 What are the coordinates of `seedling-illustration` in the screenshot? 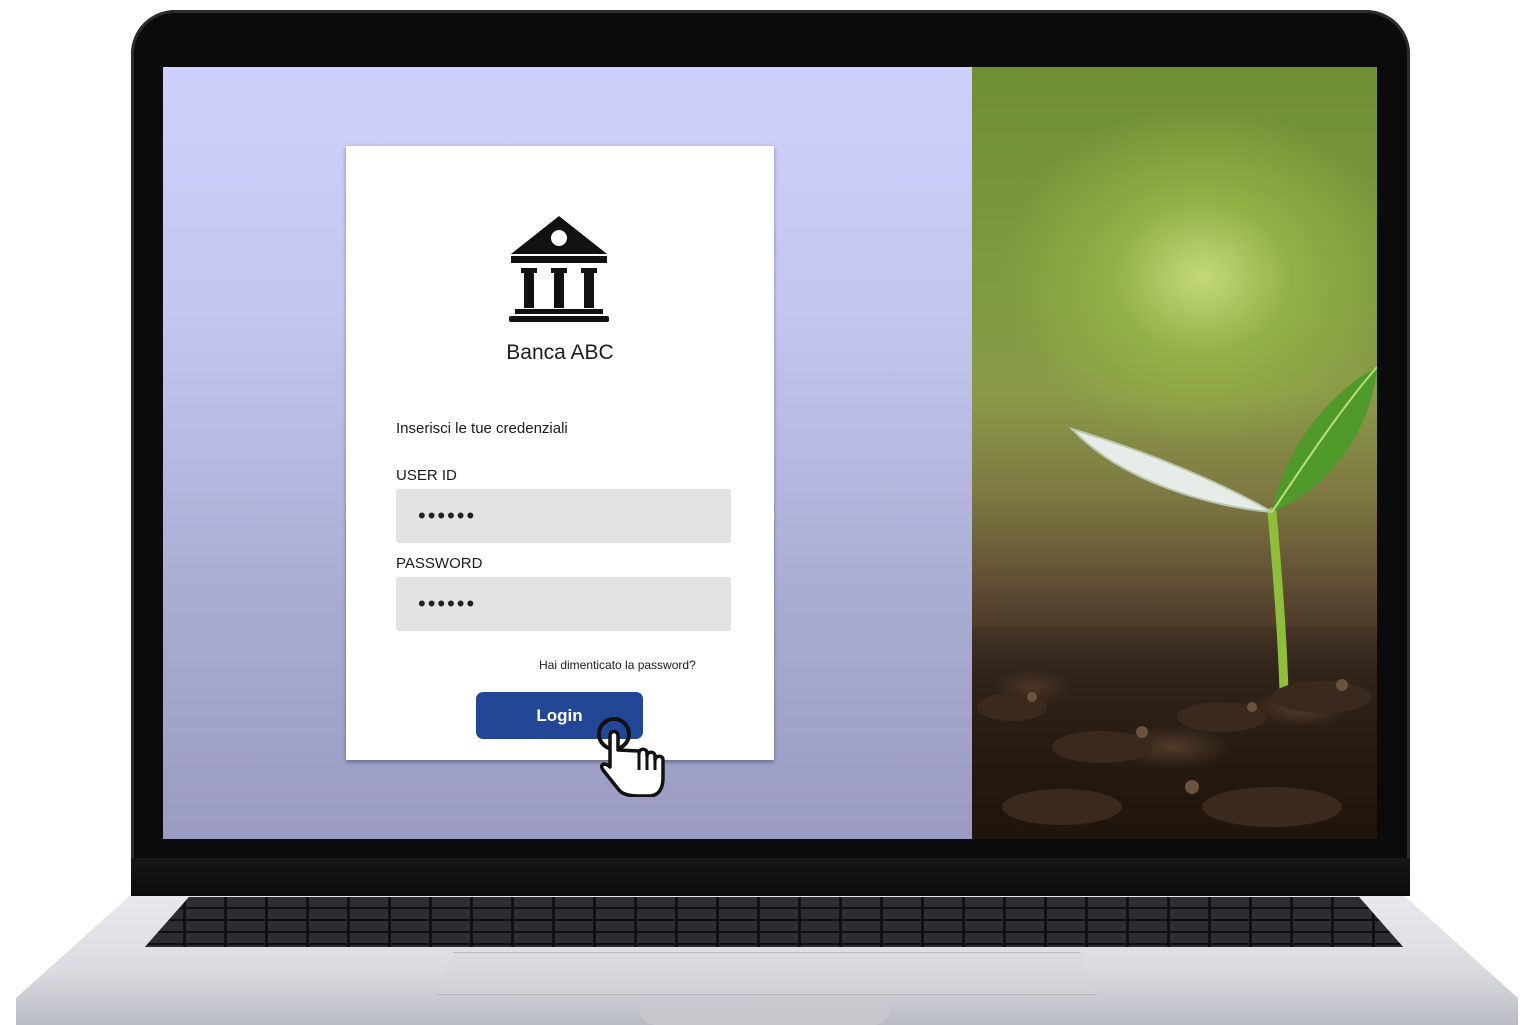 It's located at (1177, 596).